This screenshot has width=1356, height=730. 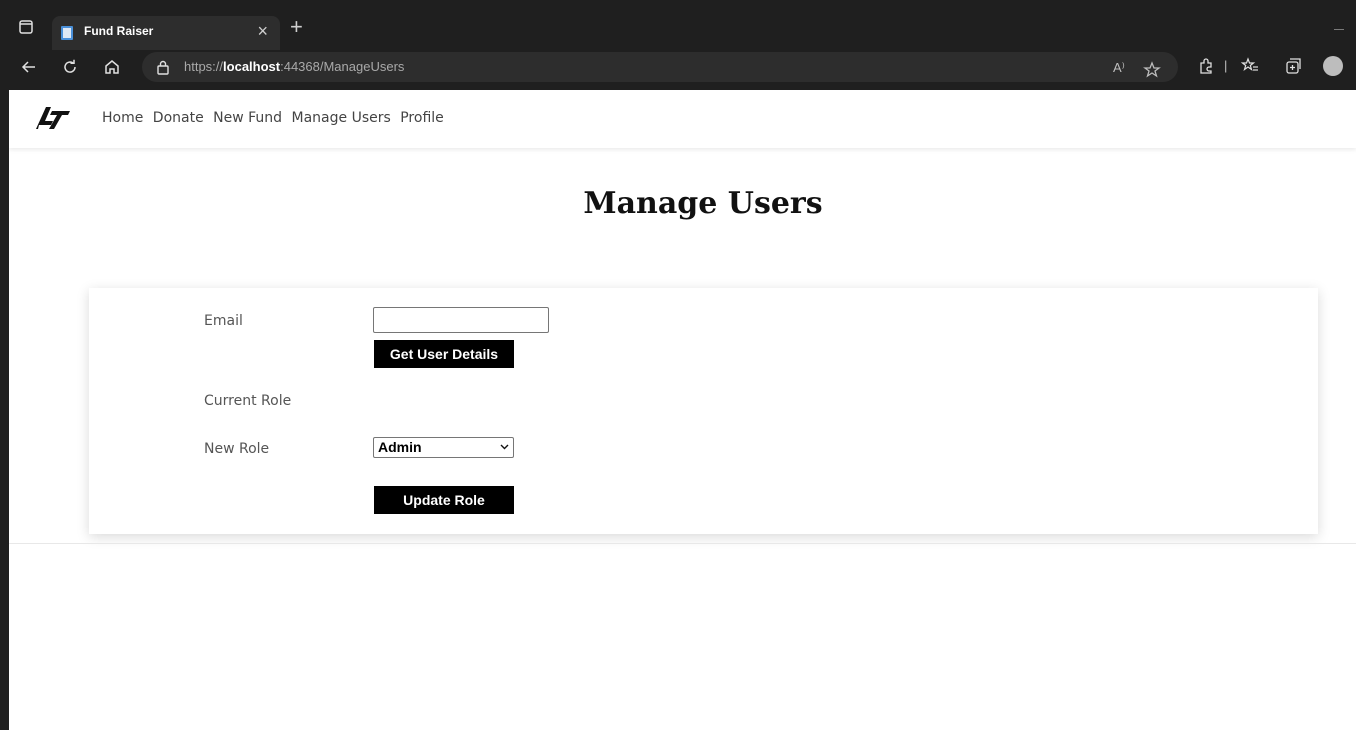 I want to click on nav-donate-link: Donate, so click(x=178, y=118).